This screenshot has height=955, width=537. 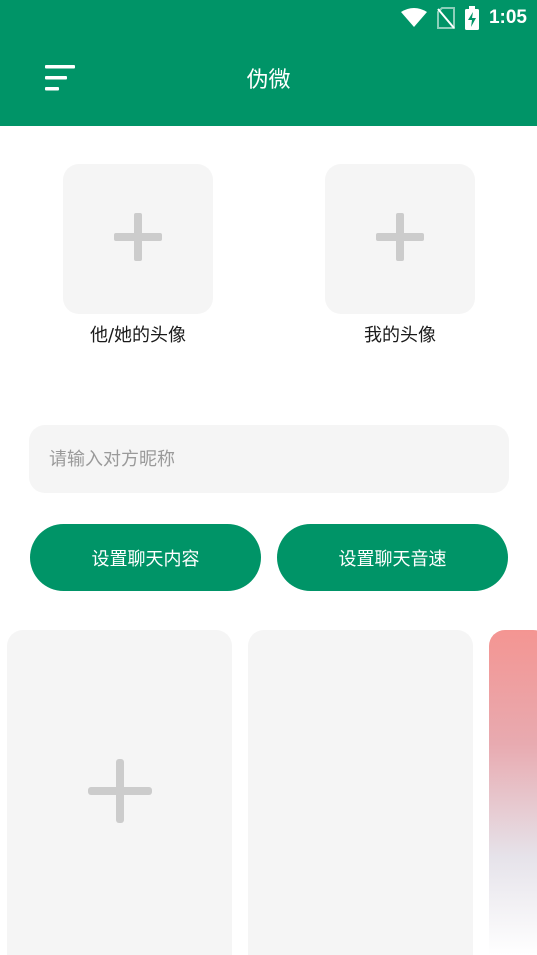 What do you see at coordinates (400, 335) in the screenshot?
I see `my-avatar-label: 我的头像` at bounding box center [400, 335].